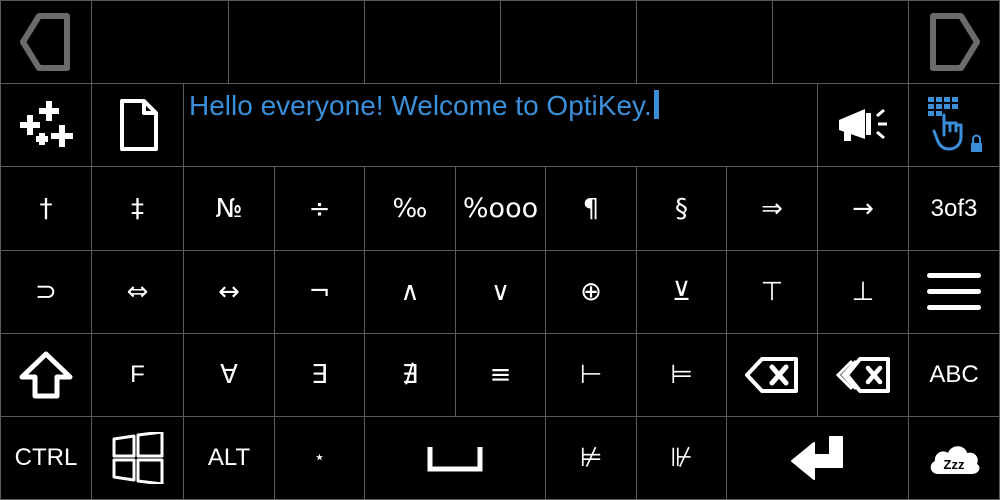 This screenshot has height=500, width=1000. Describe the element at coordinates (229, 458) in the screenshot. I see `alt-key: ALT` at that location.